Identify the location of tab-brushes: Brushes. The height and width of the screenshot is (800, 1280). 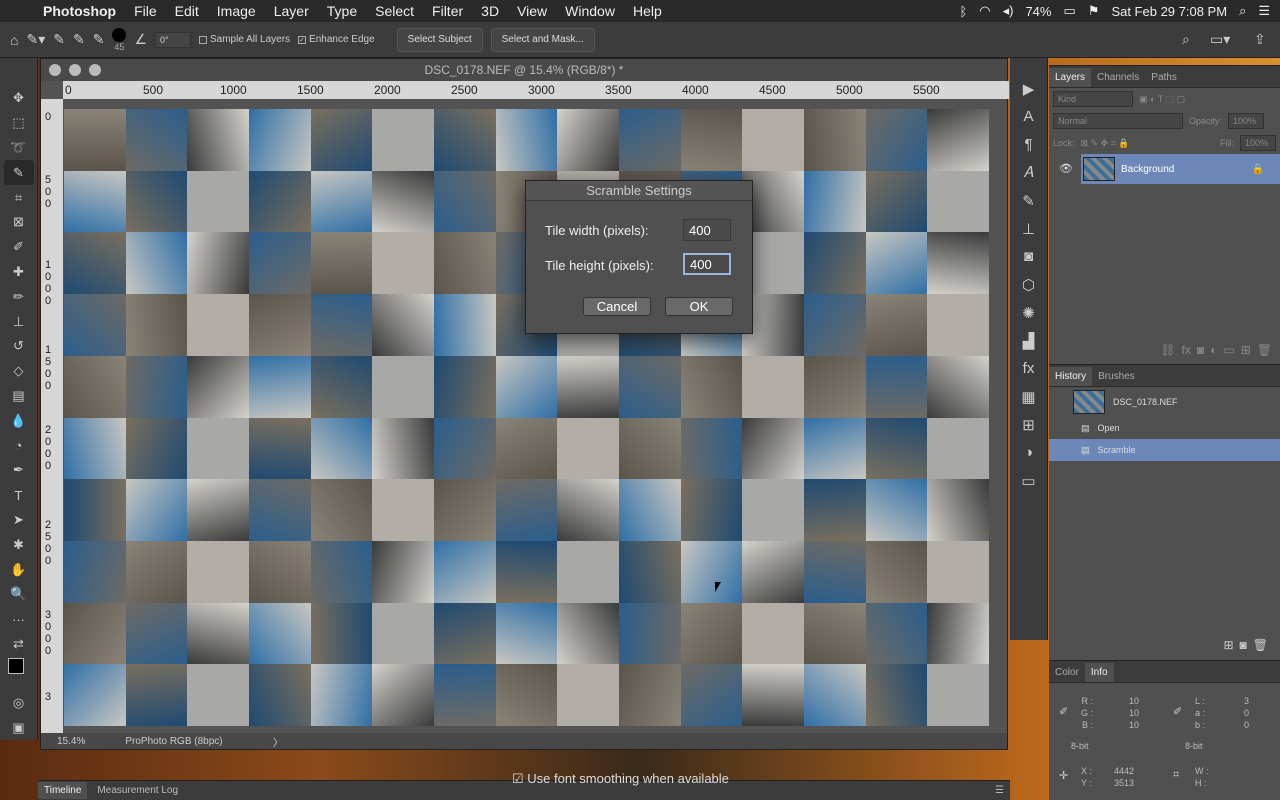
(1116, 376).